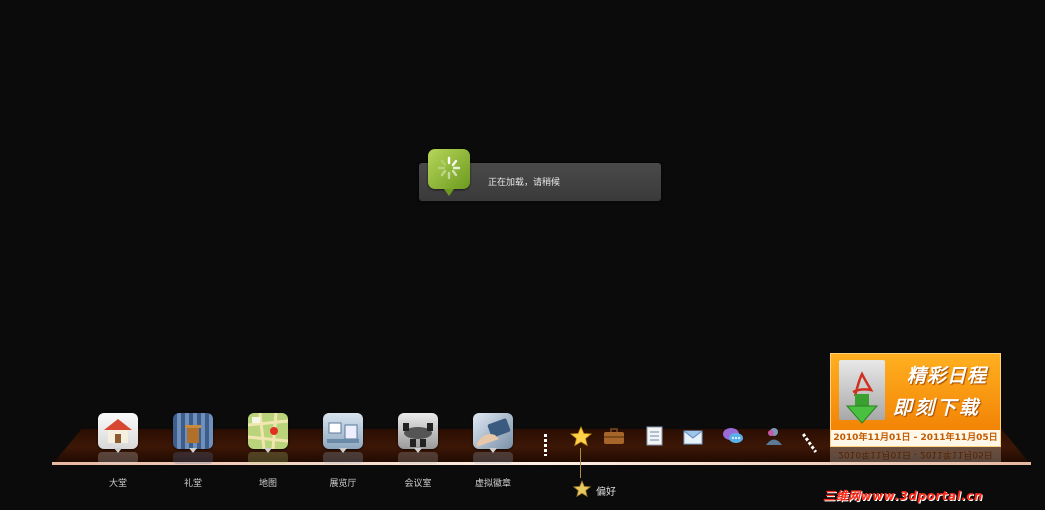 The height and width of the screenshot is (510, 1045). I want to click on schedule-download-banner: 精彩日程 即刻下载 2010年11月01日 - 2011年11月05日, so click(915, 400).